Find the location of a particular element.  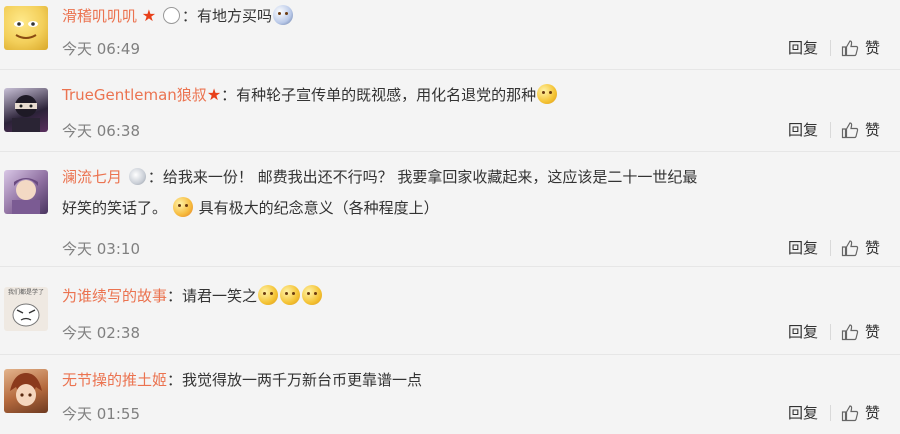

medal-badge-icon is located at coordinates (137, 176).